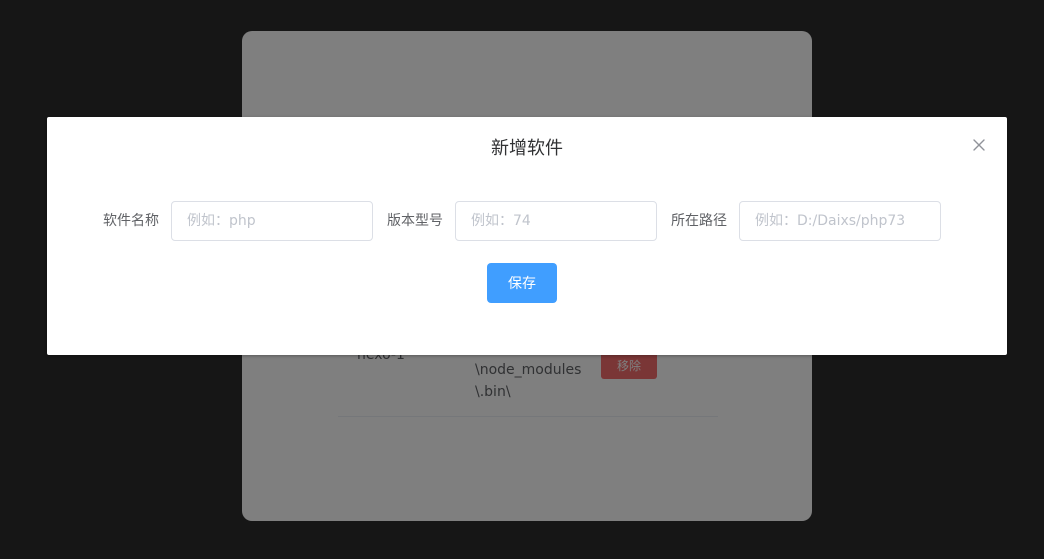 This screenshot has width=1044, height=559. I want to click on software-form: 软件名称 版本型号 所在路径, so click(533, 221).